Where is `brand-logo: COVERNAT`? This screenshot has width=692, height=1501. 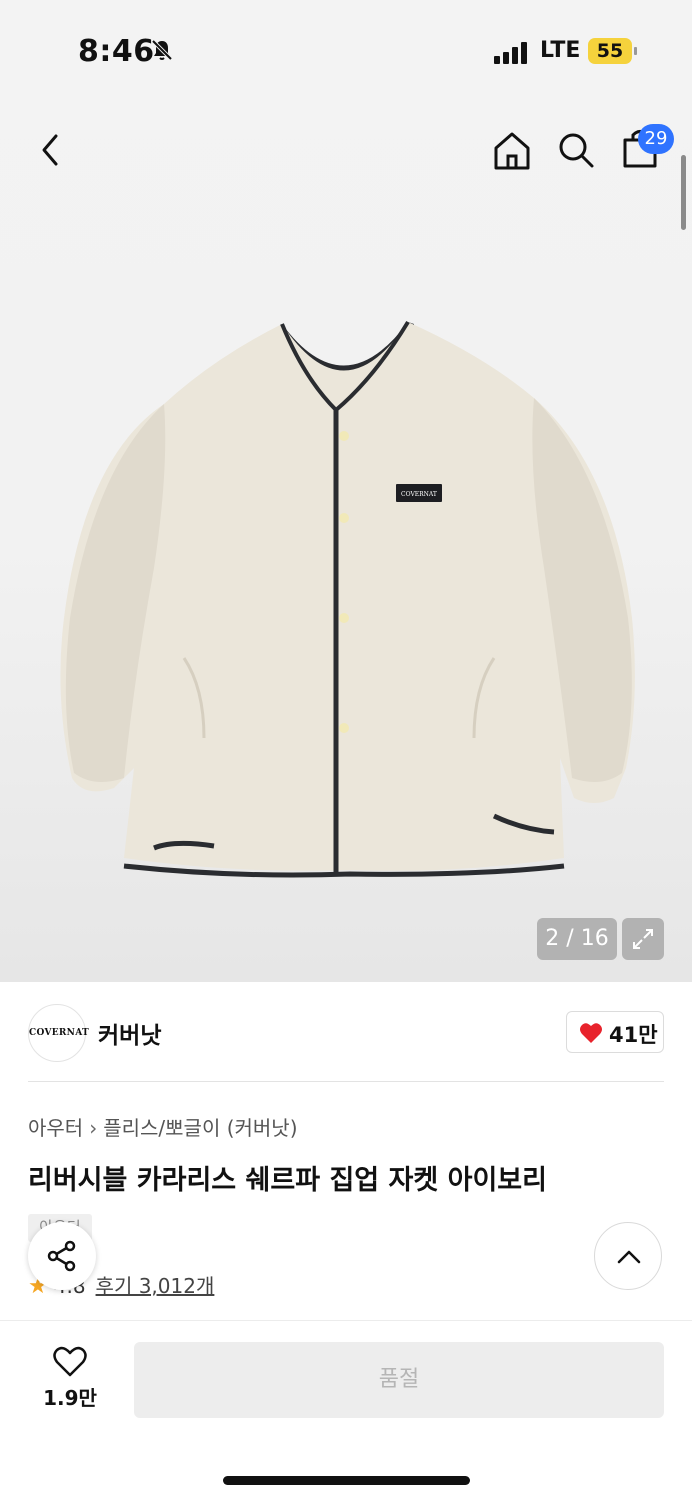 brand-logo: COVERNAT is located at coordinates (58, 1033).